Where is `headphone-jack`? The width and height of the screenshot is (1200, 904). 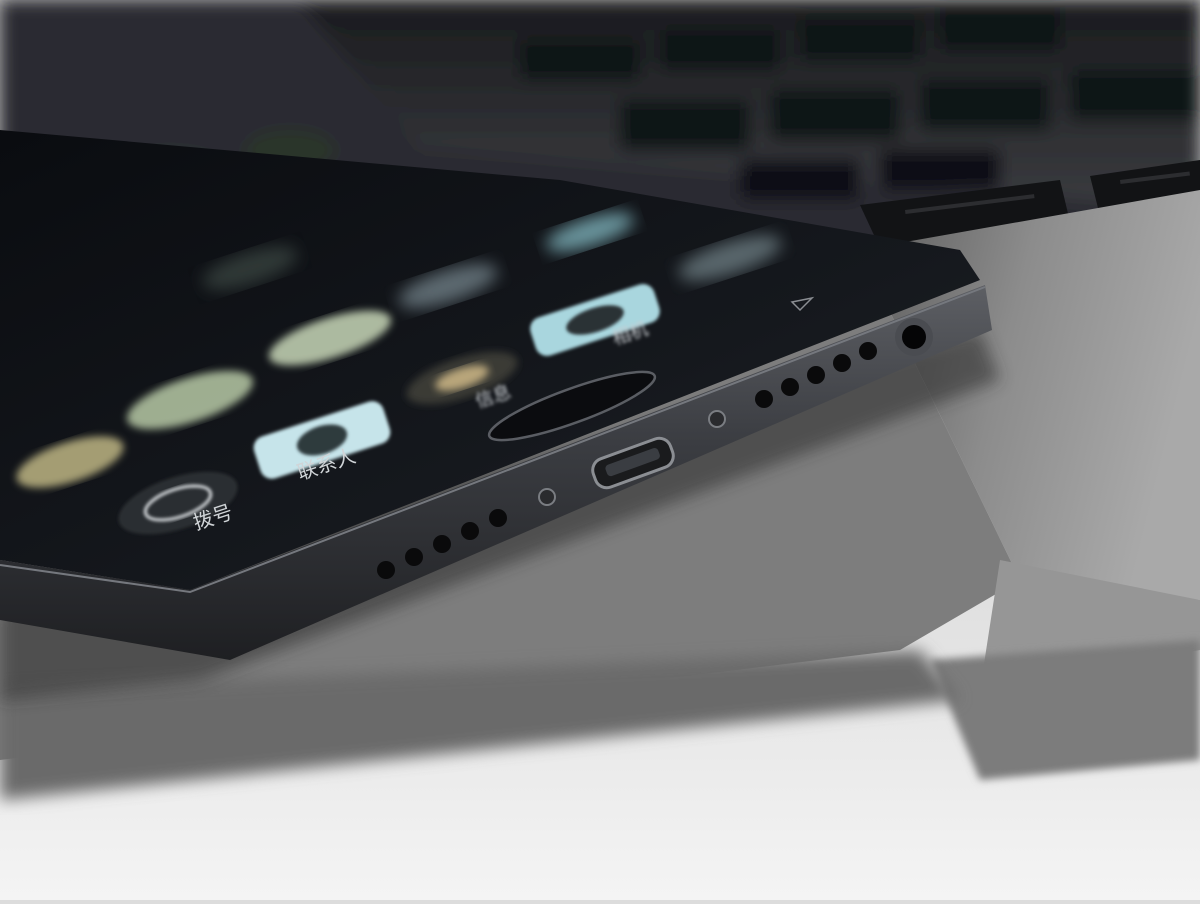
headphone-jack is located at coordinates (914, 337).